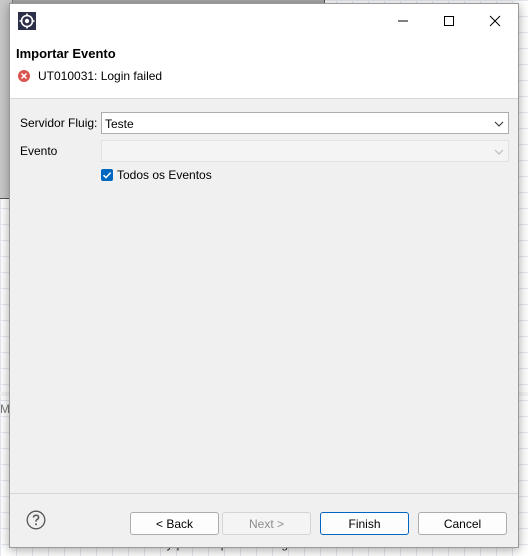 The image size is (528, 556). I want to click on error-icon, so click(24, 76).